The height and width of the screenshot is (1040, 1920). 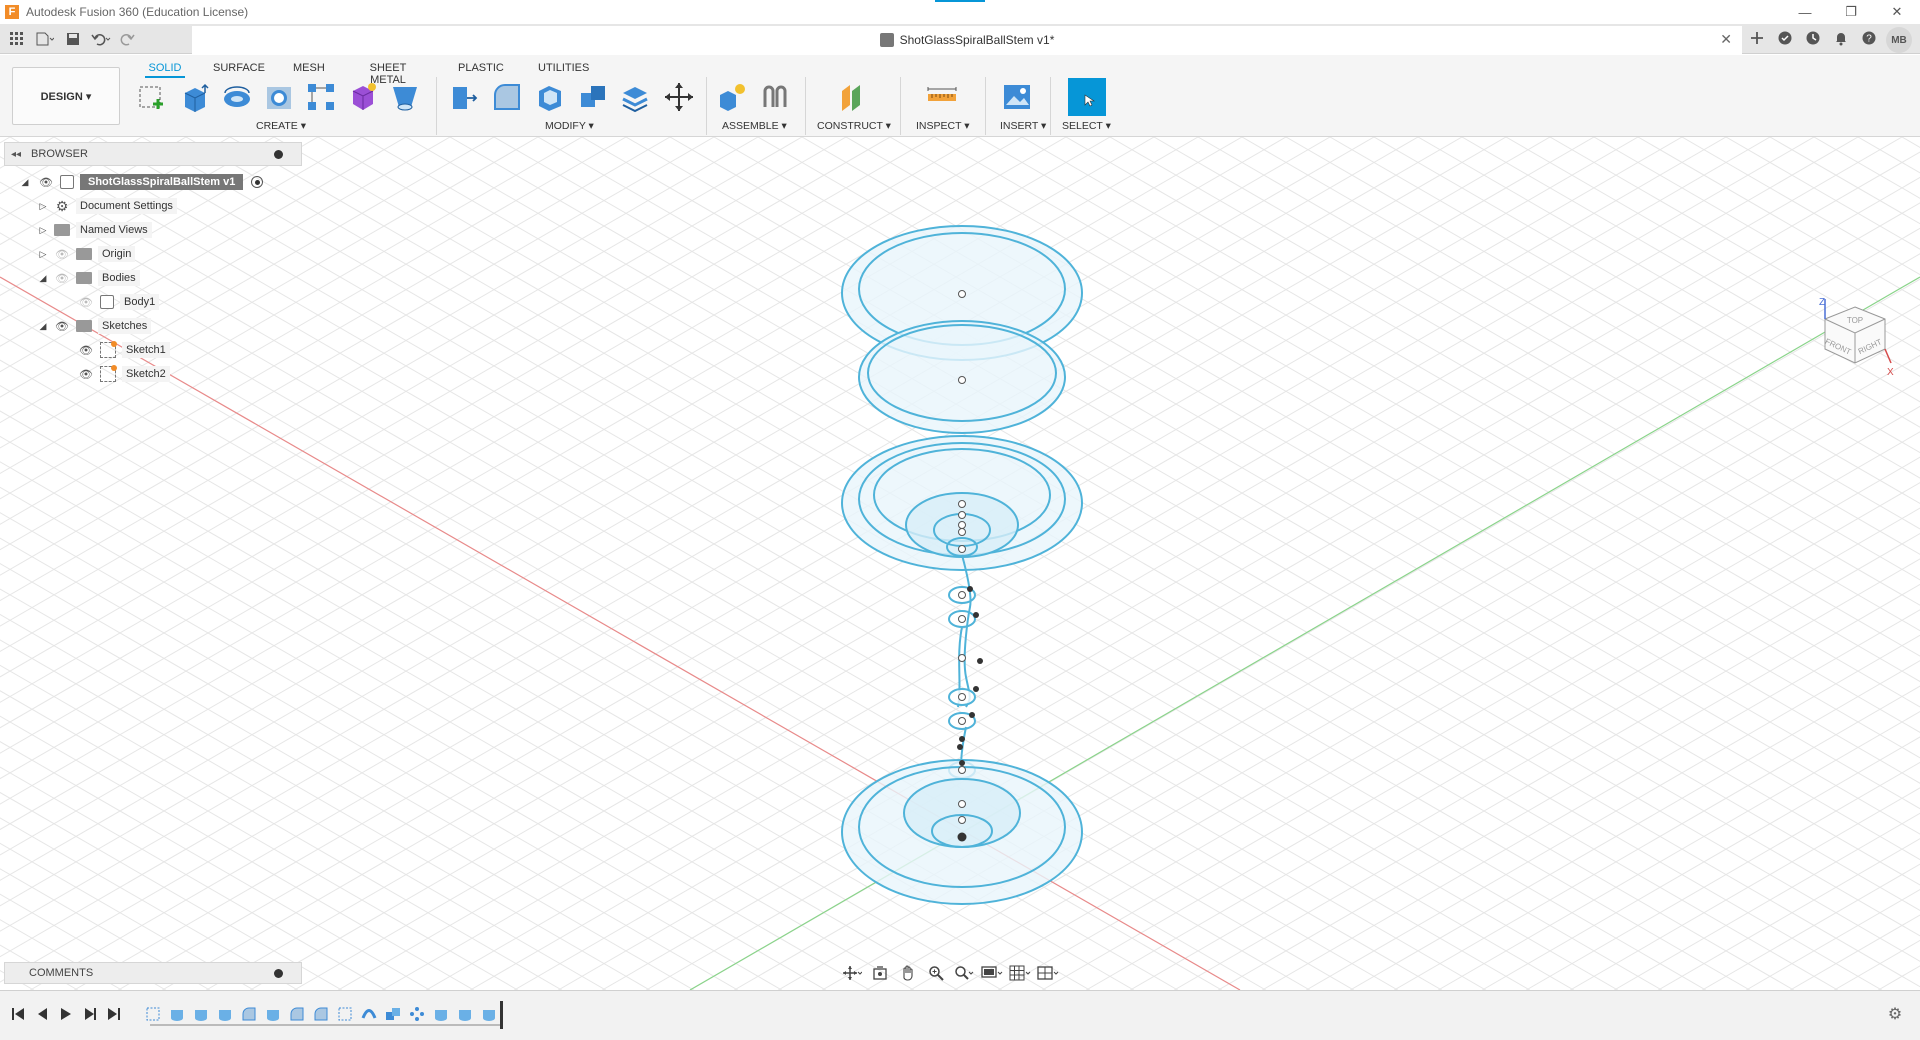 I want to click on timeline-first-icon, so click(x=18, y=1014).